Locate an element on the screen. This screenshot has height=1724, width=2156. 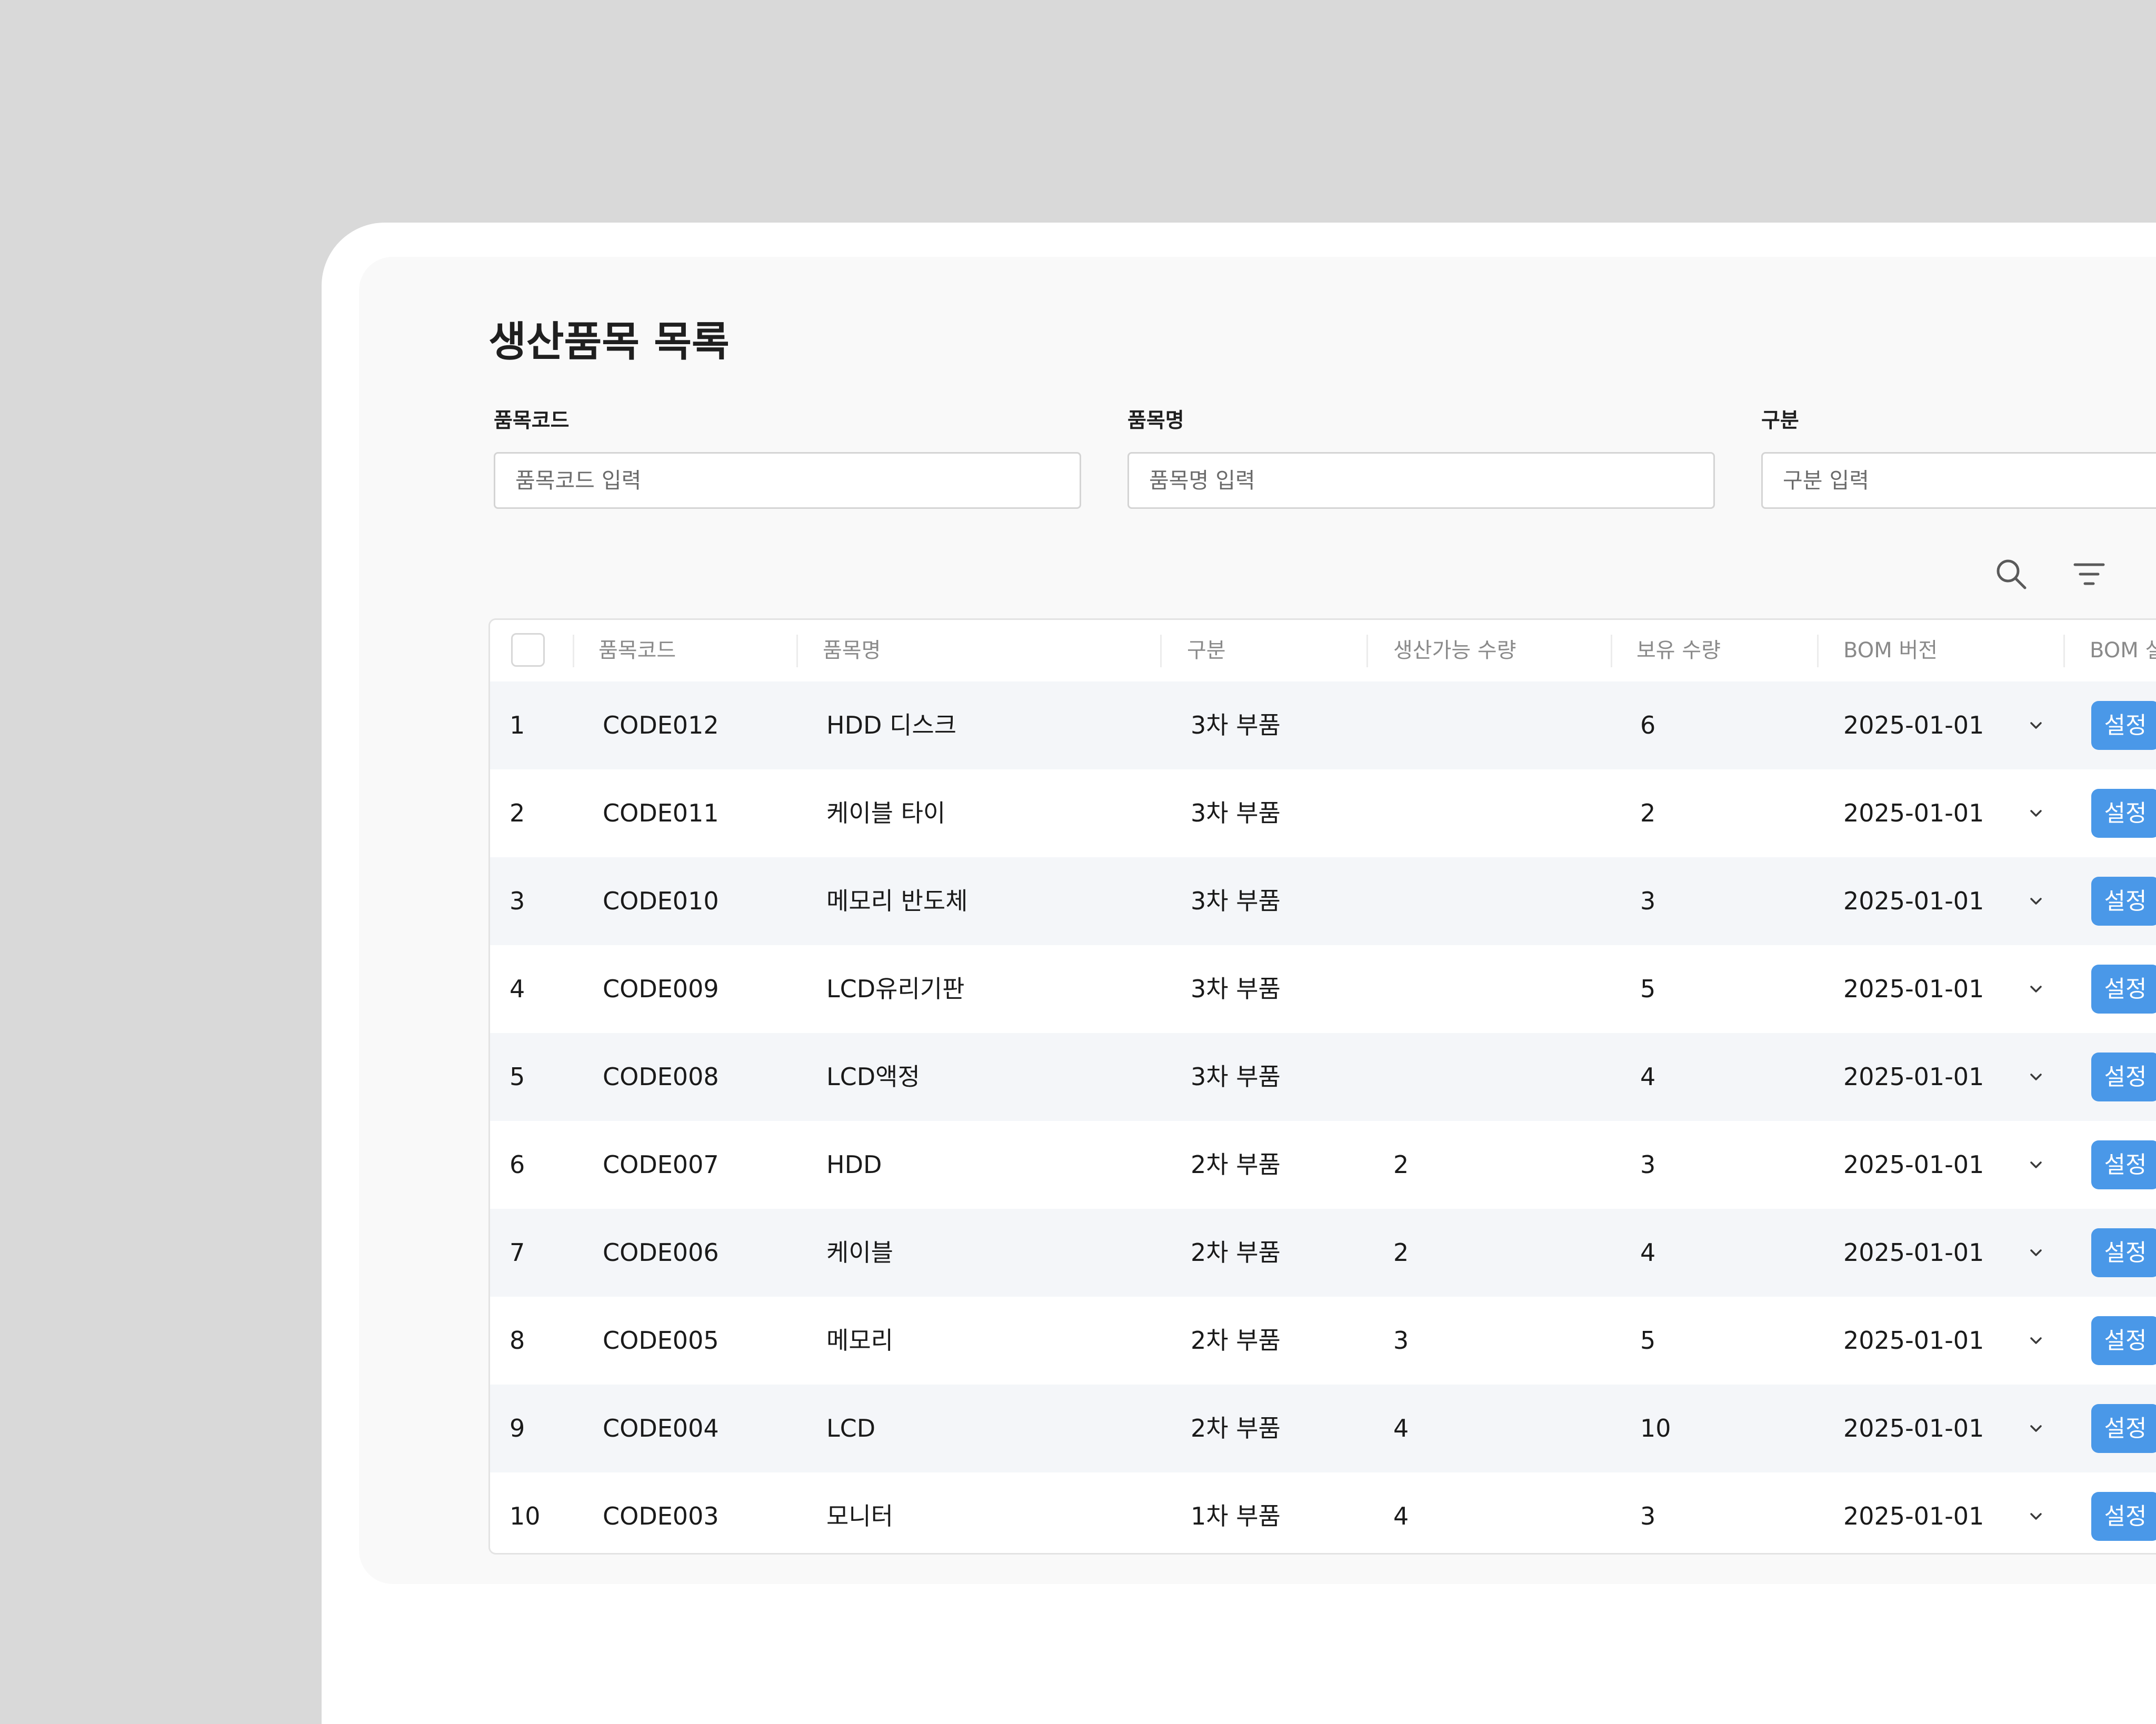
filter-icon is located at coordinates (2089, 575).